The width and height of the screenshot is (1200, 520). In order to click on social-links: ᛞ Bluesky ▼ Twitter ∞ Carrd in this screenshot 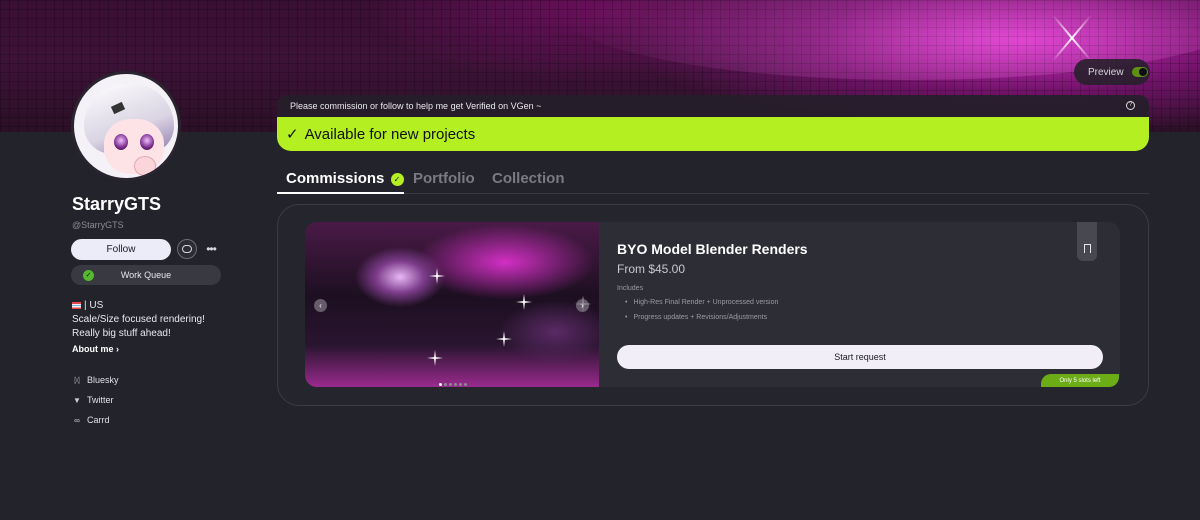, I will do `click(95, 400)`.